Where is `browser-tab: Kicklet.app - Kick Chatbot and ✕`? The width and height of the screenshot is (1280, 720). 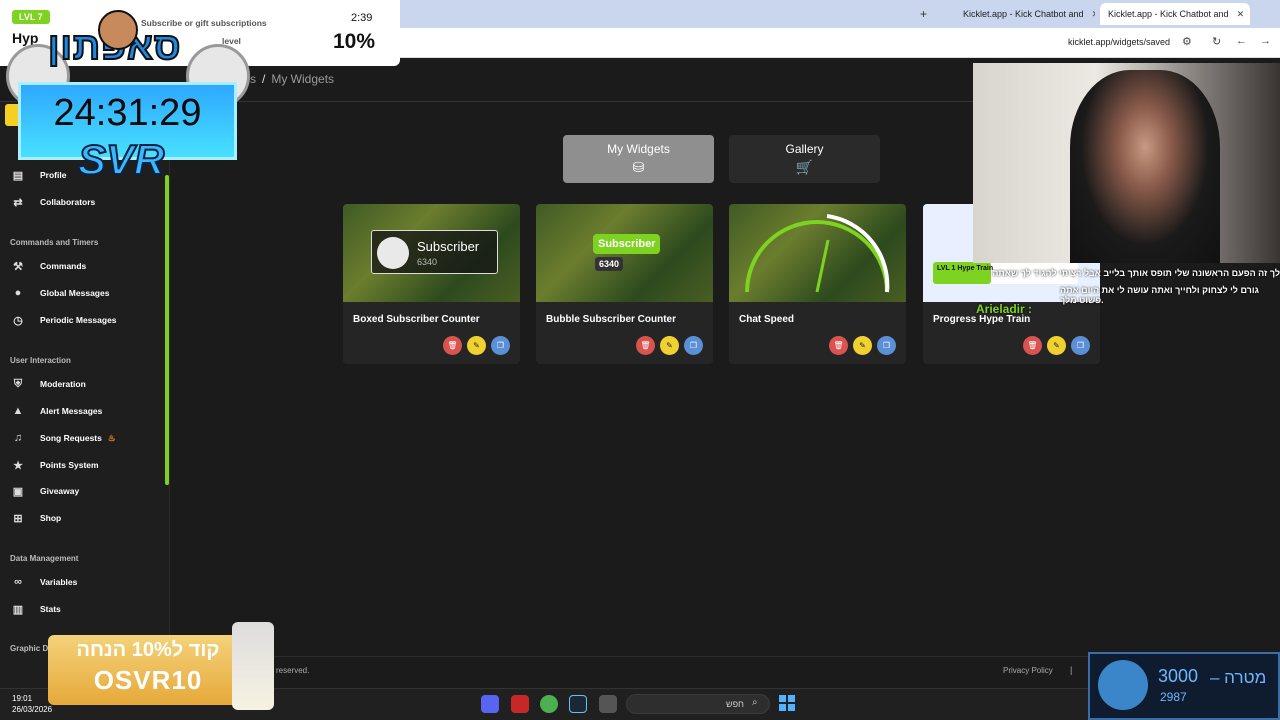
browser-tab: Kicklet.app - Kick Chatbot and ✕ is located at coordinates (1025, 14).